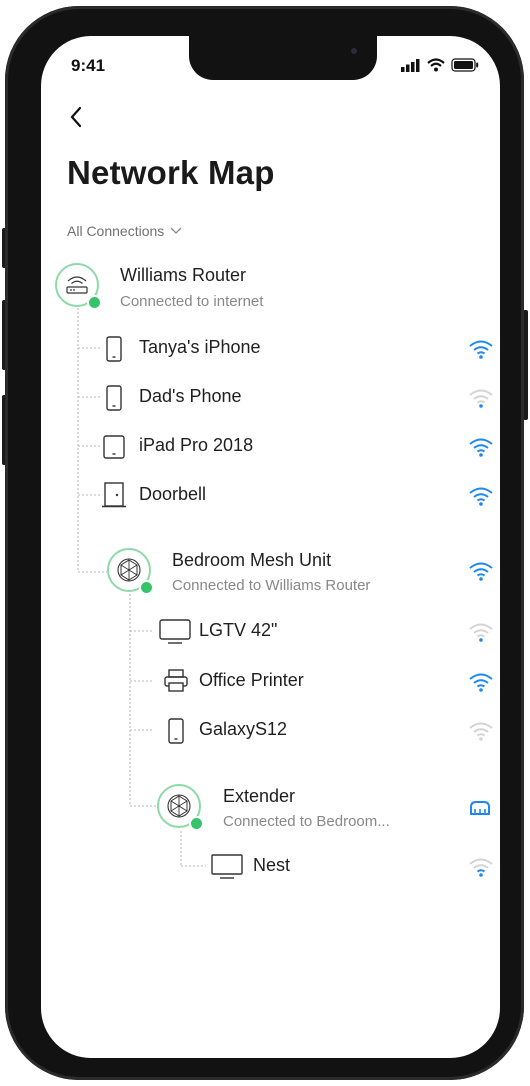 The image size is (530, 1086). Describe the element at coordinates (297, 446) in the screenshot. I see `list-item: iPad Pro 2018` at that location.